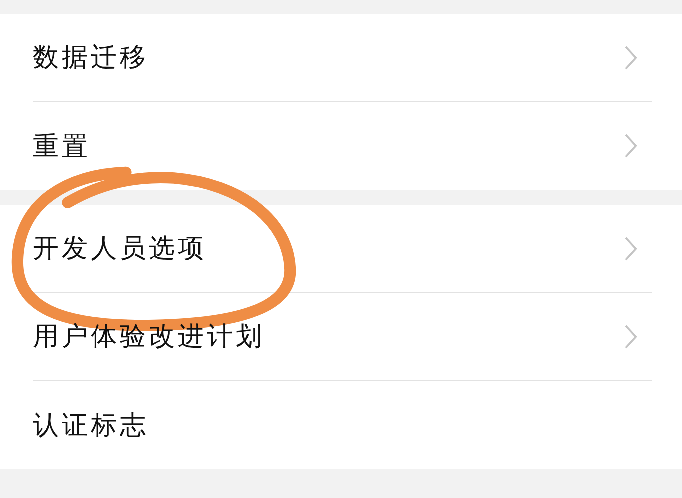  What do you see at coordinates (120, 249) in the screenshot?
I see `item-label: 开发人员选项` at bounding box center [120, 249].